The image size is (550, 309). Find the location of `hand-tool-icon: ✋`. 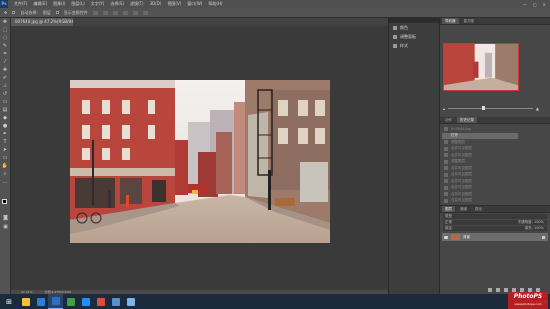

hand-tool-icon: ✋ is located at coordinates (5, 166).